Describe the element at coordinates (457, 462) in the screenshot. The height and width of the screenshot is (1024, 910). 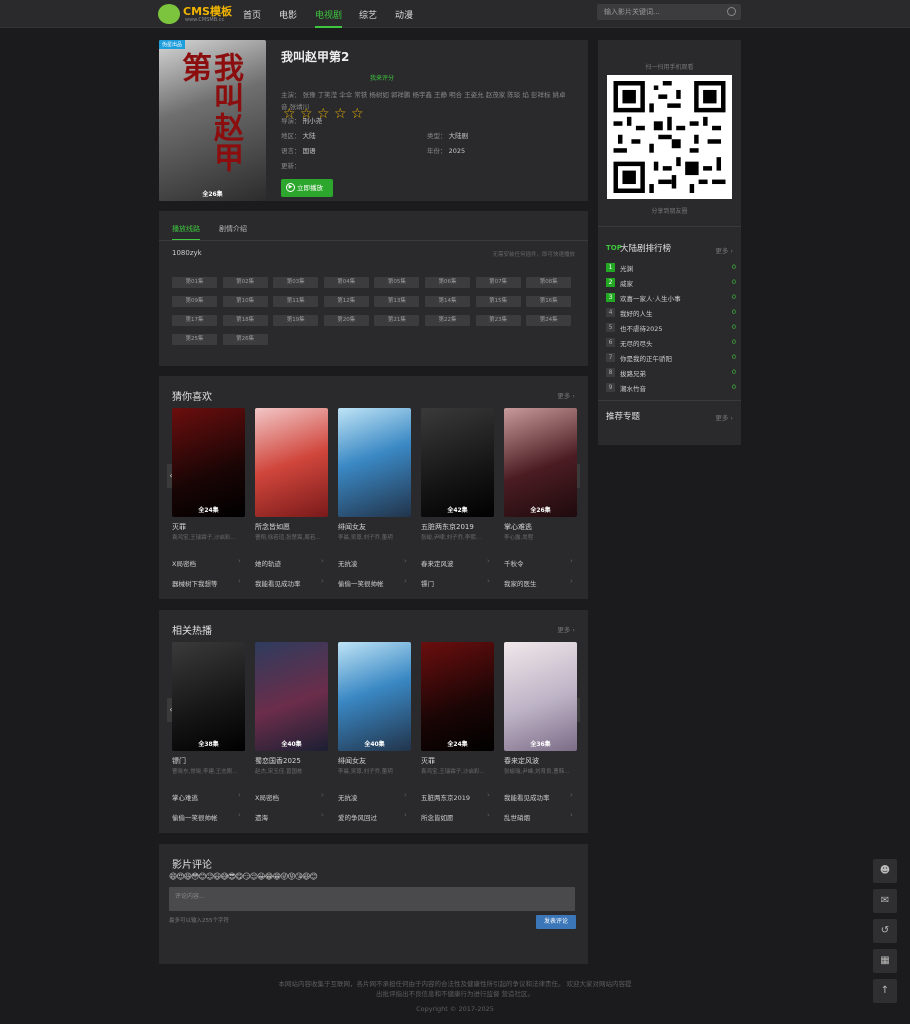
I see `poster-card: 全42集` at that location.